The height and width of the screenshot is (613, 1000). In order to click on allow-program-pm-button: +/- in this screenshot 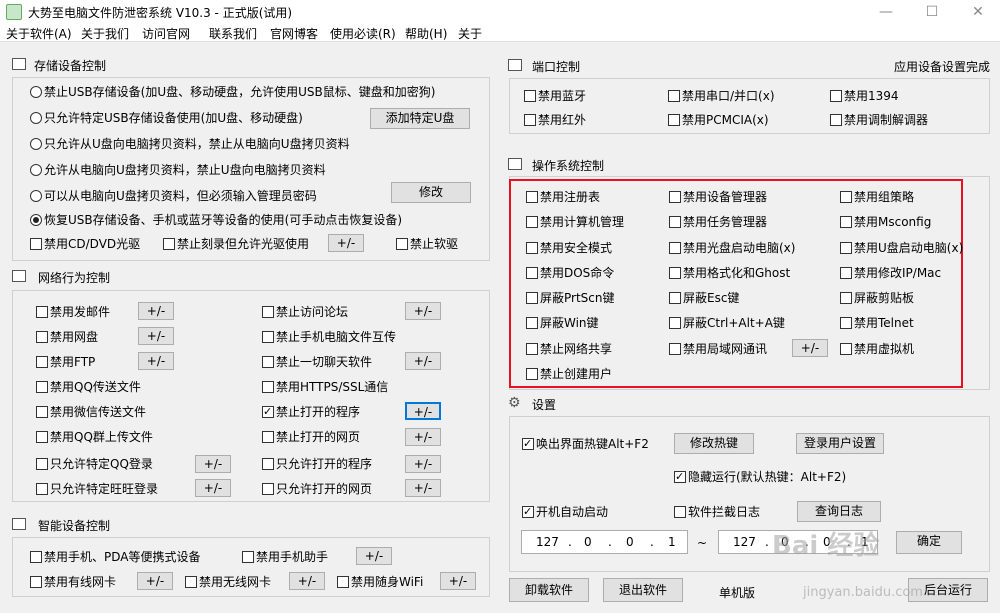, I will do `click(423, 464)`.